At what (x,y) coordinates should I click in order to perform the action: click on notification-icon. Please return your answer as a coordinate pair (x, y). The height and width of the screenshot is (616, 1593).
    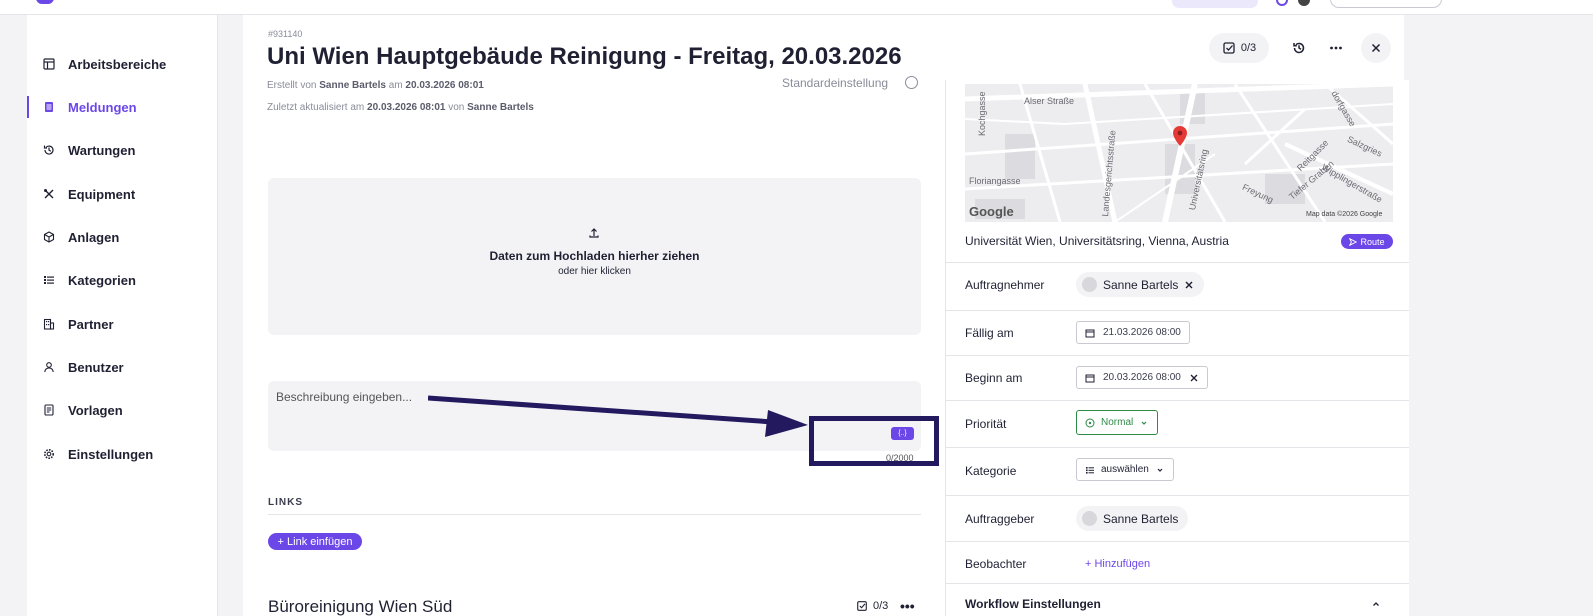
    Looking at the image, I should click on (1304, 3).